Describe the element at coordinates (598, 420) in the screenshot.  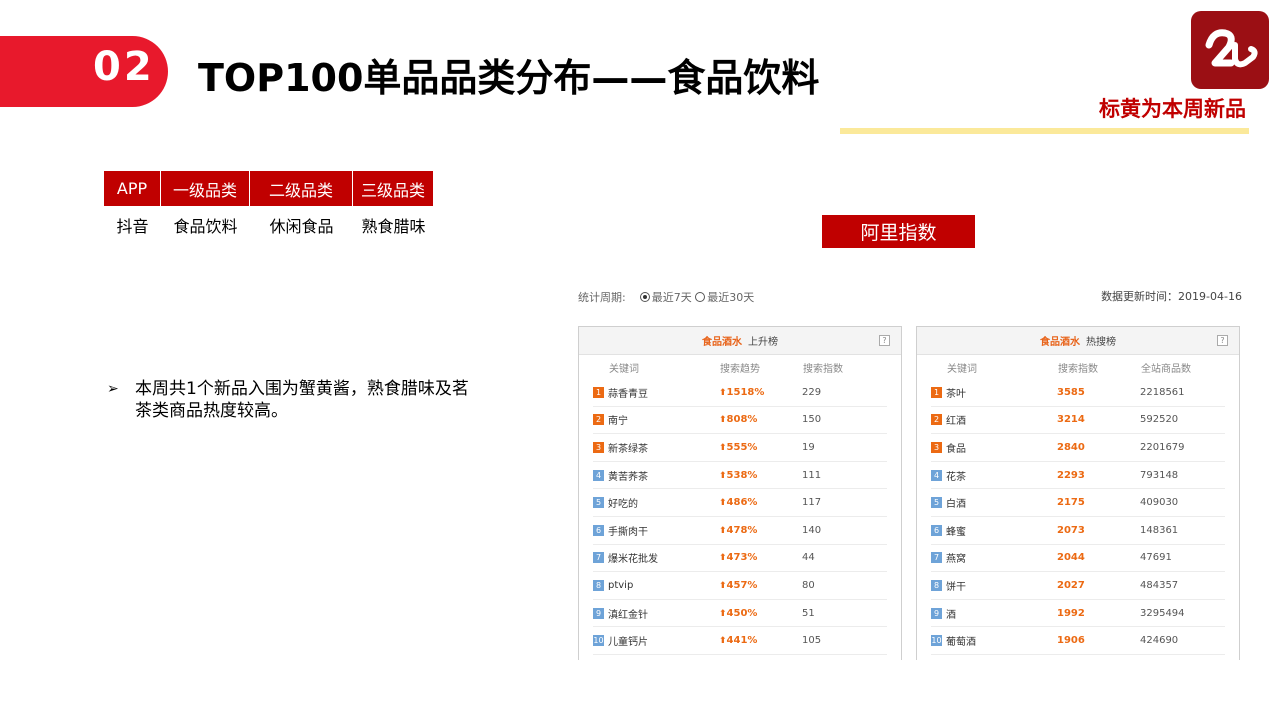
I see `rank-badge: 2` at that location.